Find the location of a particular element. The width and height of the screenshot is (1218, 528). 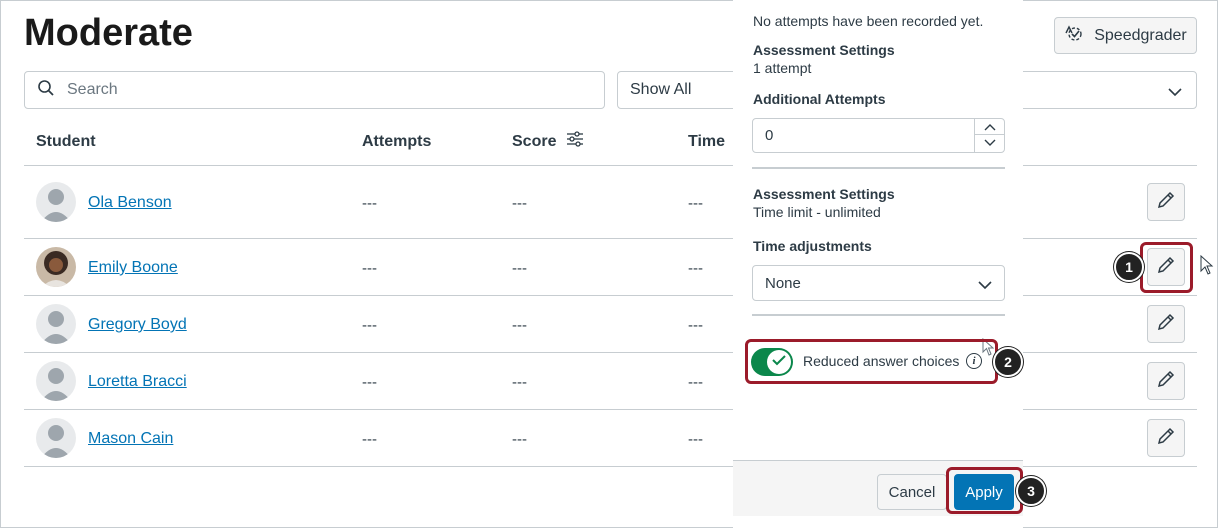

search-input is located at coordinates (315, 90).